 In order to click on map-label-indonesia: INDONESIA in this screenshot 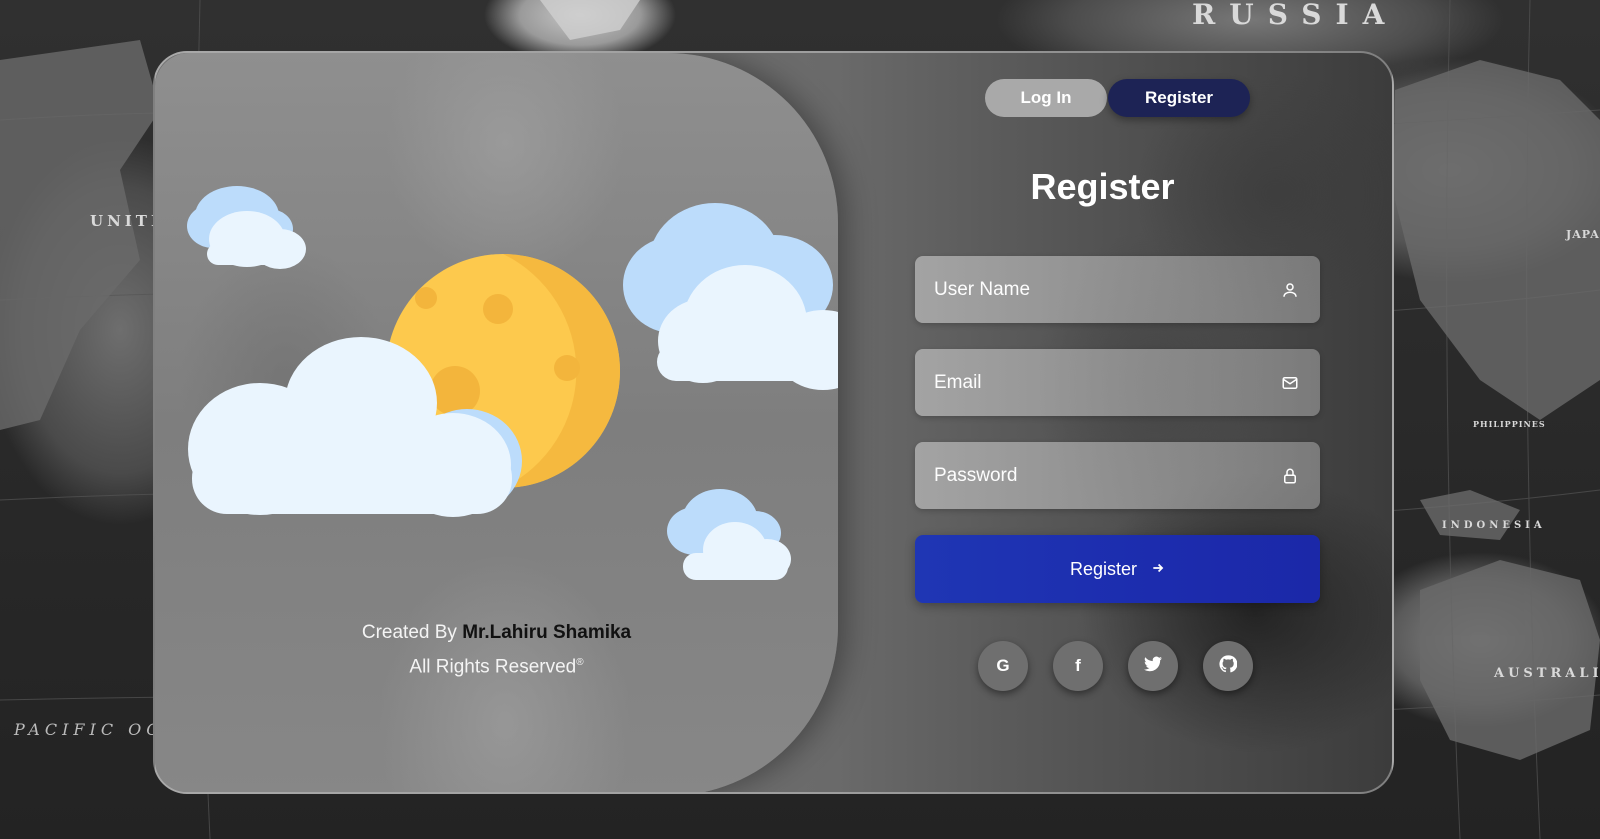, I will do `click(1494, 525)`.